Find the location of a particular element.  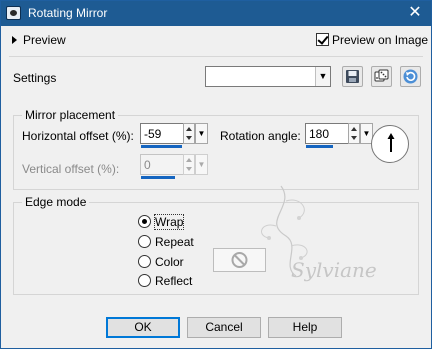

title-bar: Rotating Mirror ✕ is located at coordinates (216, 13).